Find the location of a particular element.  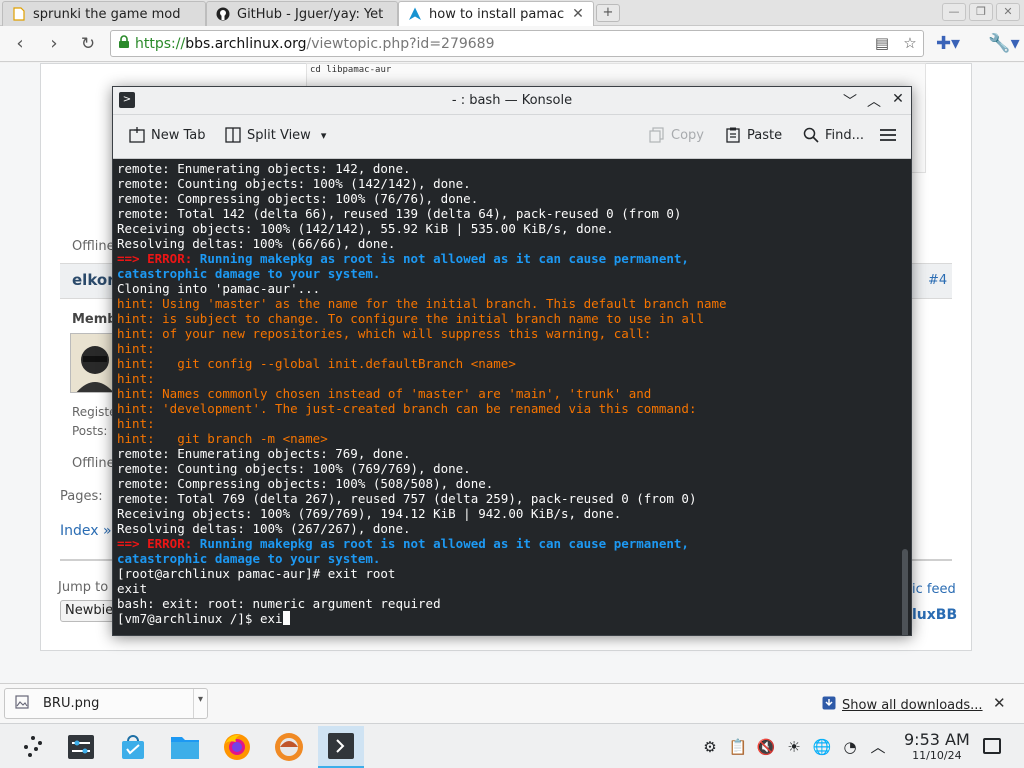

application-launcher-icon is located at coordinates (33, 747).